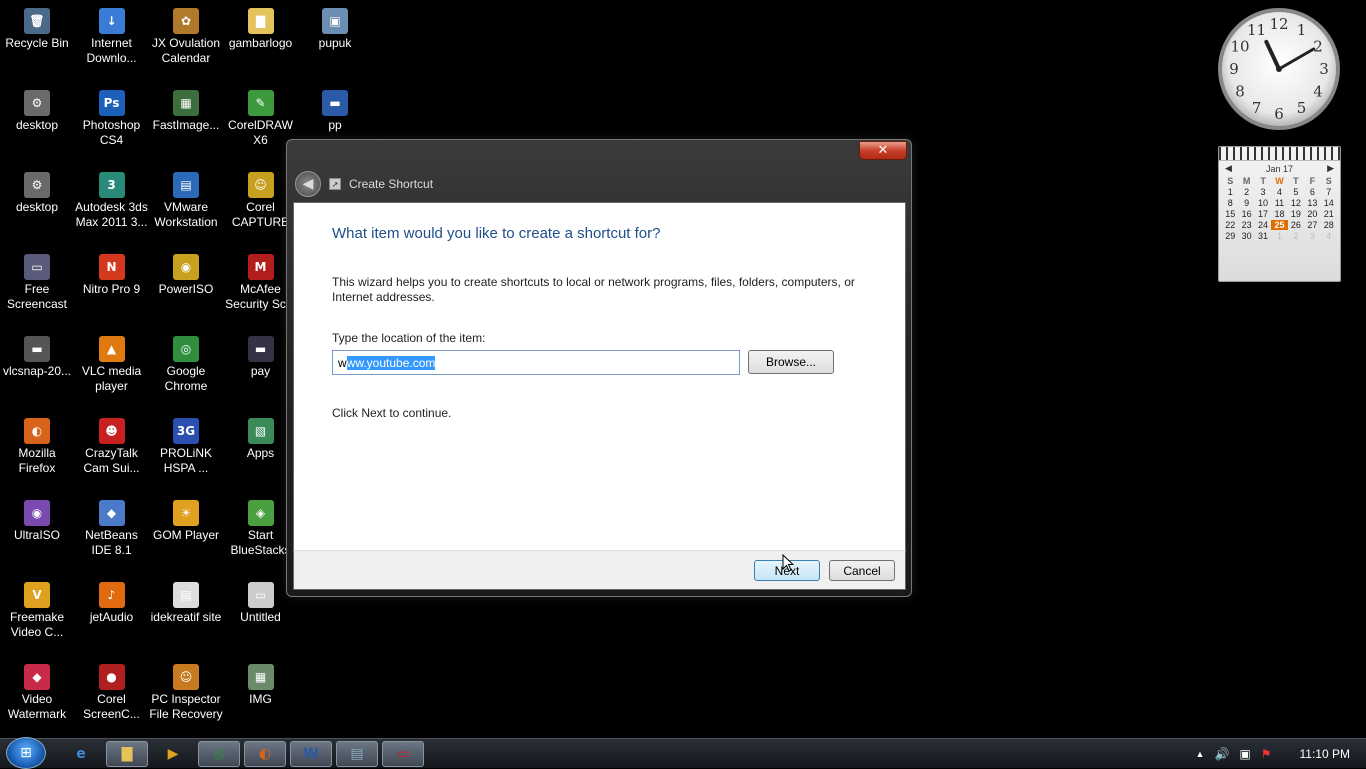 This screenshot has height=769, width=1366. What do you see at coordinates (1200, 754) in the screenshot?
I see `show-hidden-icons-icon: ▲` at bounding box center [1200, 754].